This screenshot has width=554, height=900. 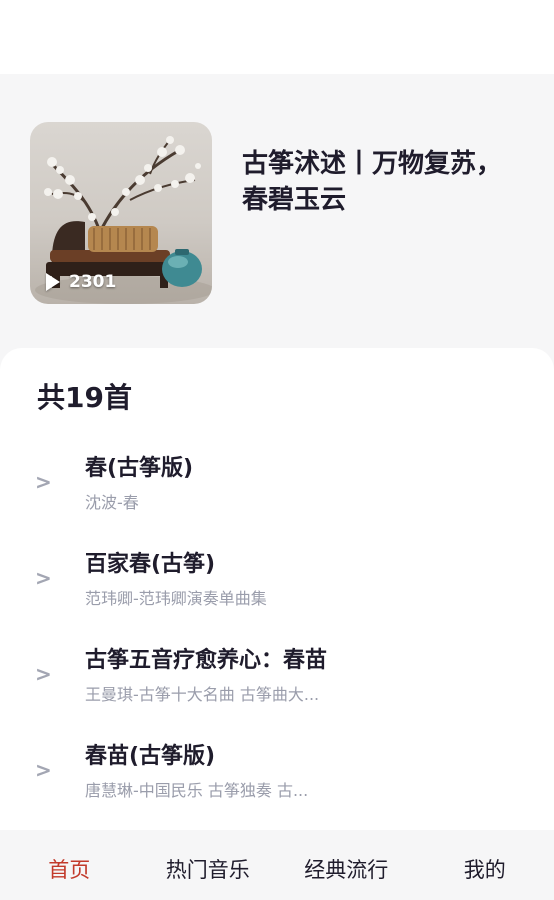 I want to click on song-title: 古筝五音疗愈养心：春苗, so click(x=206, y=660).